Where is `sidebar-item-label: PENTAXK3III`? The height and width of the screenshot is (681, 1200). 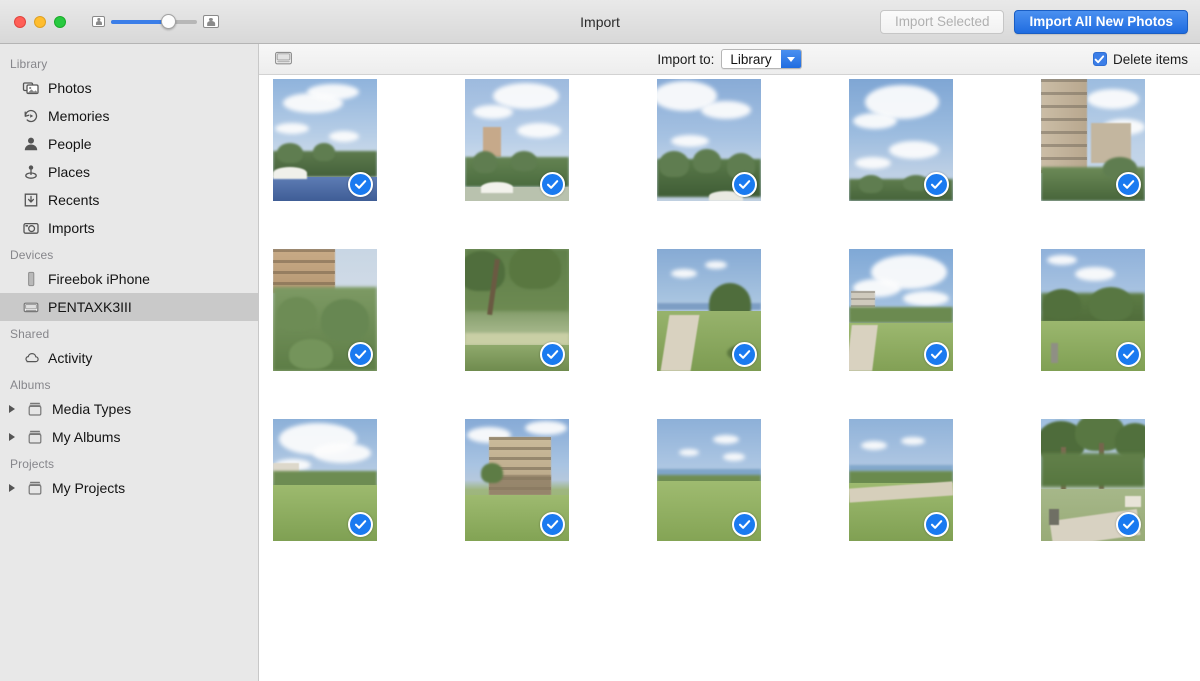 sidebar-item-label: PENTAXK3III is located at coordinates (90, 307).